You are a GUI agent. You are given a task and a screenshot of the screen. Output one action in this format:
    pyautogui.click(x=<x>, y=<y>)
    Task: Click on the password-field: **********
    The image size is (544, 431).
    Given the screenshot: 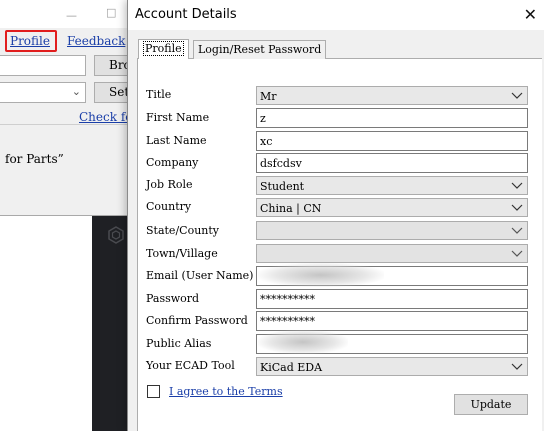 What is the action you would take?
    pyautogui.click(x=392, y=299)
    